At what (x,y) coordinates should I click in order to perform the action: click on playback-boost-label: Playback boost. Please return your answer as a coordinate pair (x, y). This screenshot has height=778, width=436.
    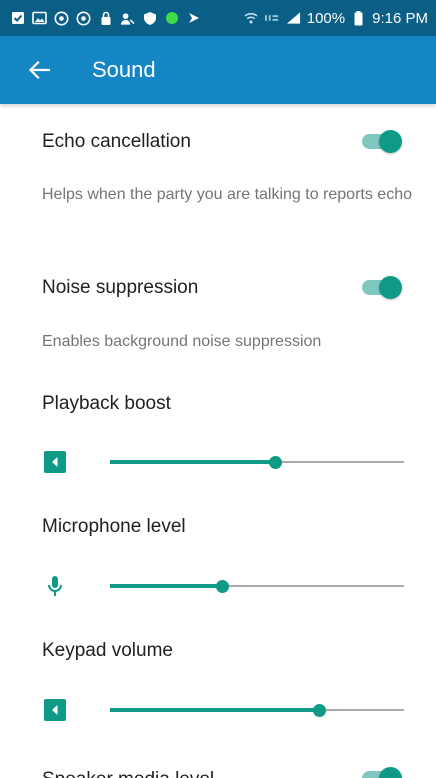
    Looking at the image, I should click on (106, 403).